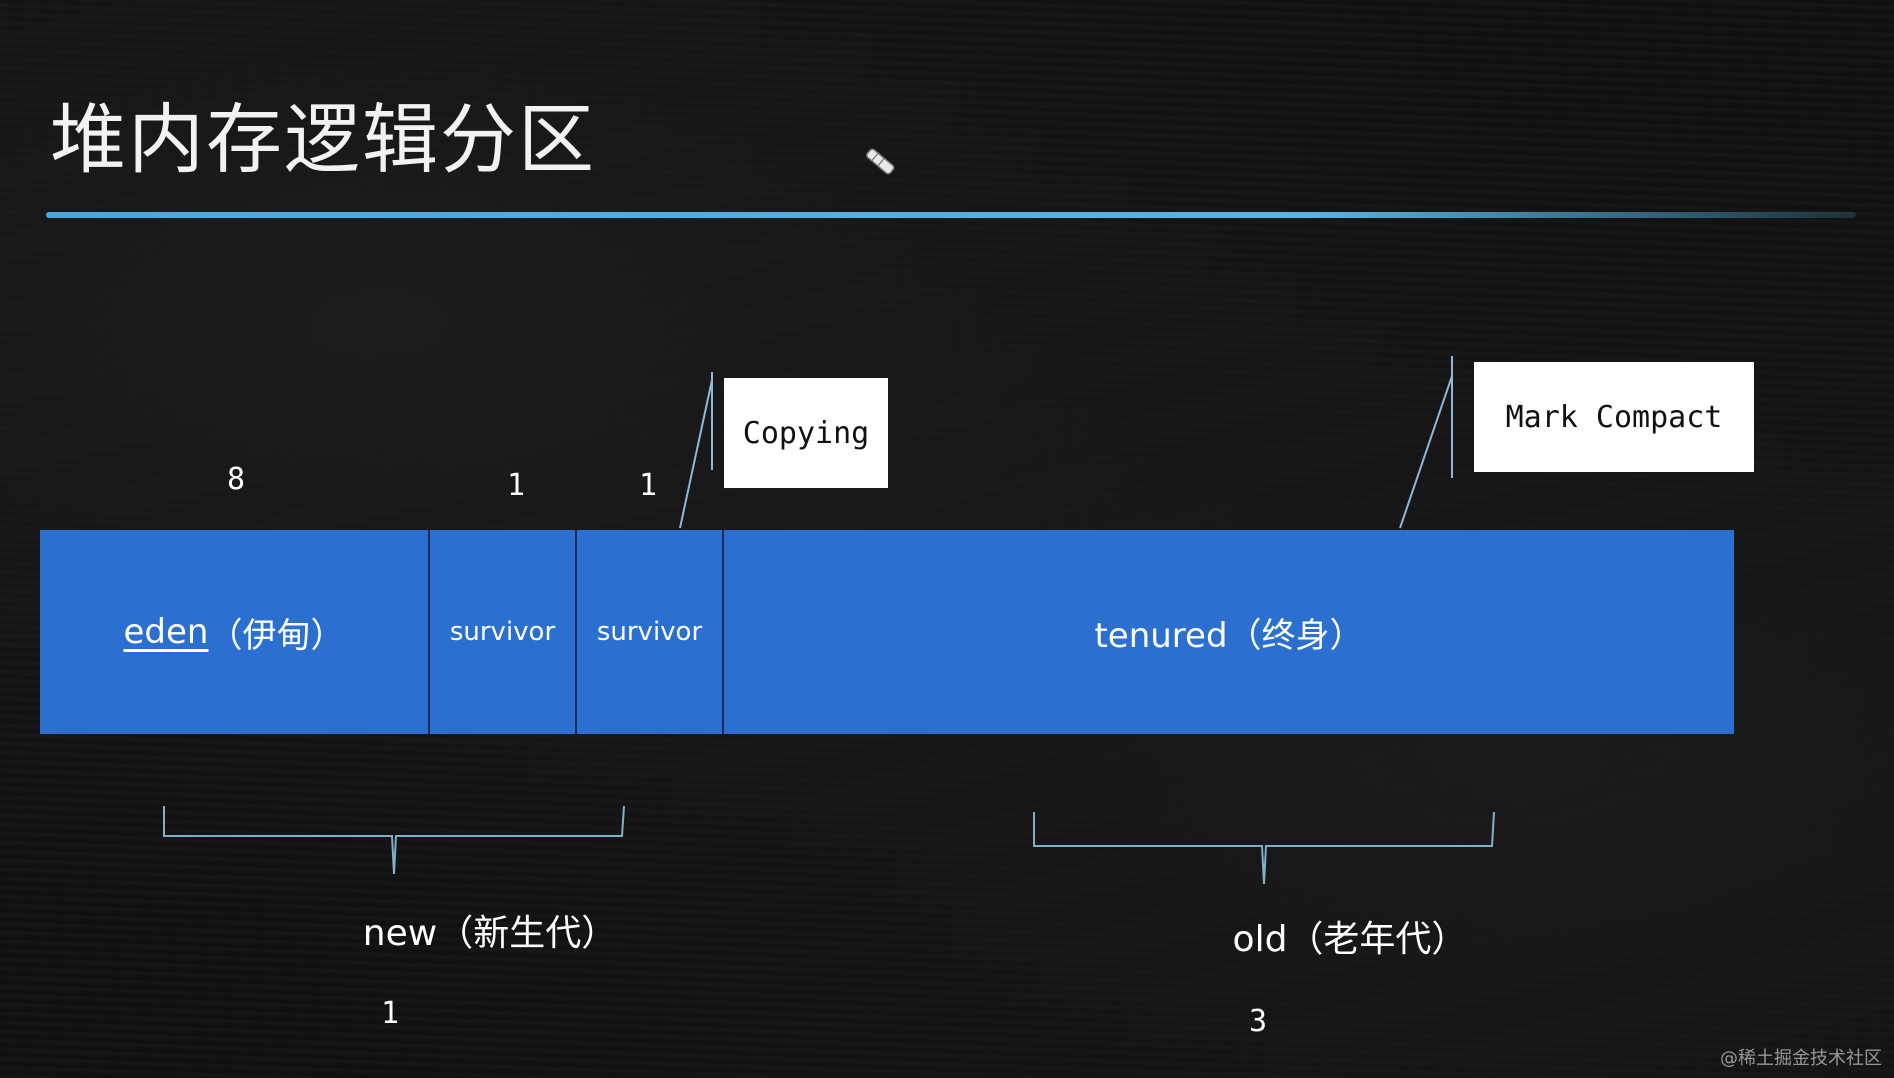 This screenshot has width=1894, height=1078. What do you see at coordinates (648, 485) in the screenshot?
I see `survivor-2-ratio: 1` at bounding box center [648, 485].